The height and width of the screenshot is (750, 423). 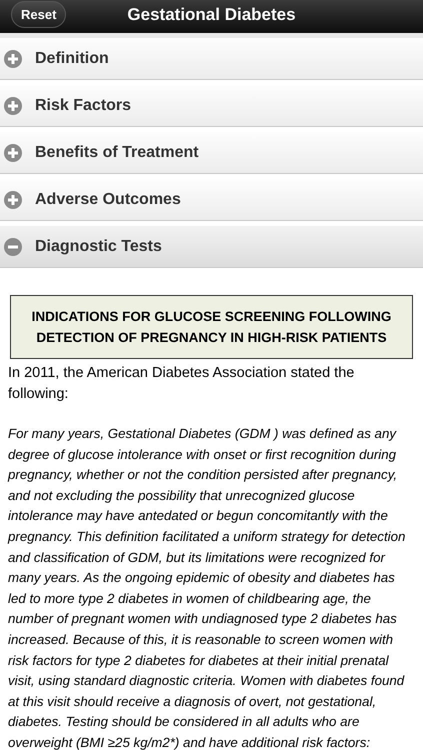 I want to click on page-title: Gestational Diabetes, so click(x=211, y=15).